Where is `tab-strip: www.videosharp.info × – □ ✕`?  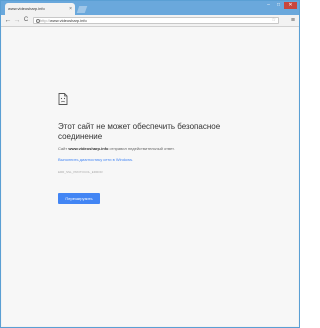
tab-strip: www.videosharp.info × – □ ✕ is located at coordinates (150, 8).